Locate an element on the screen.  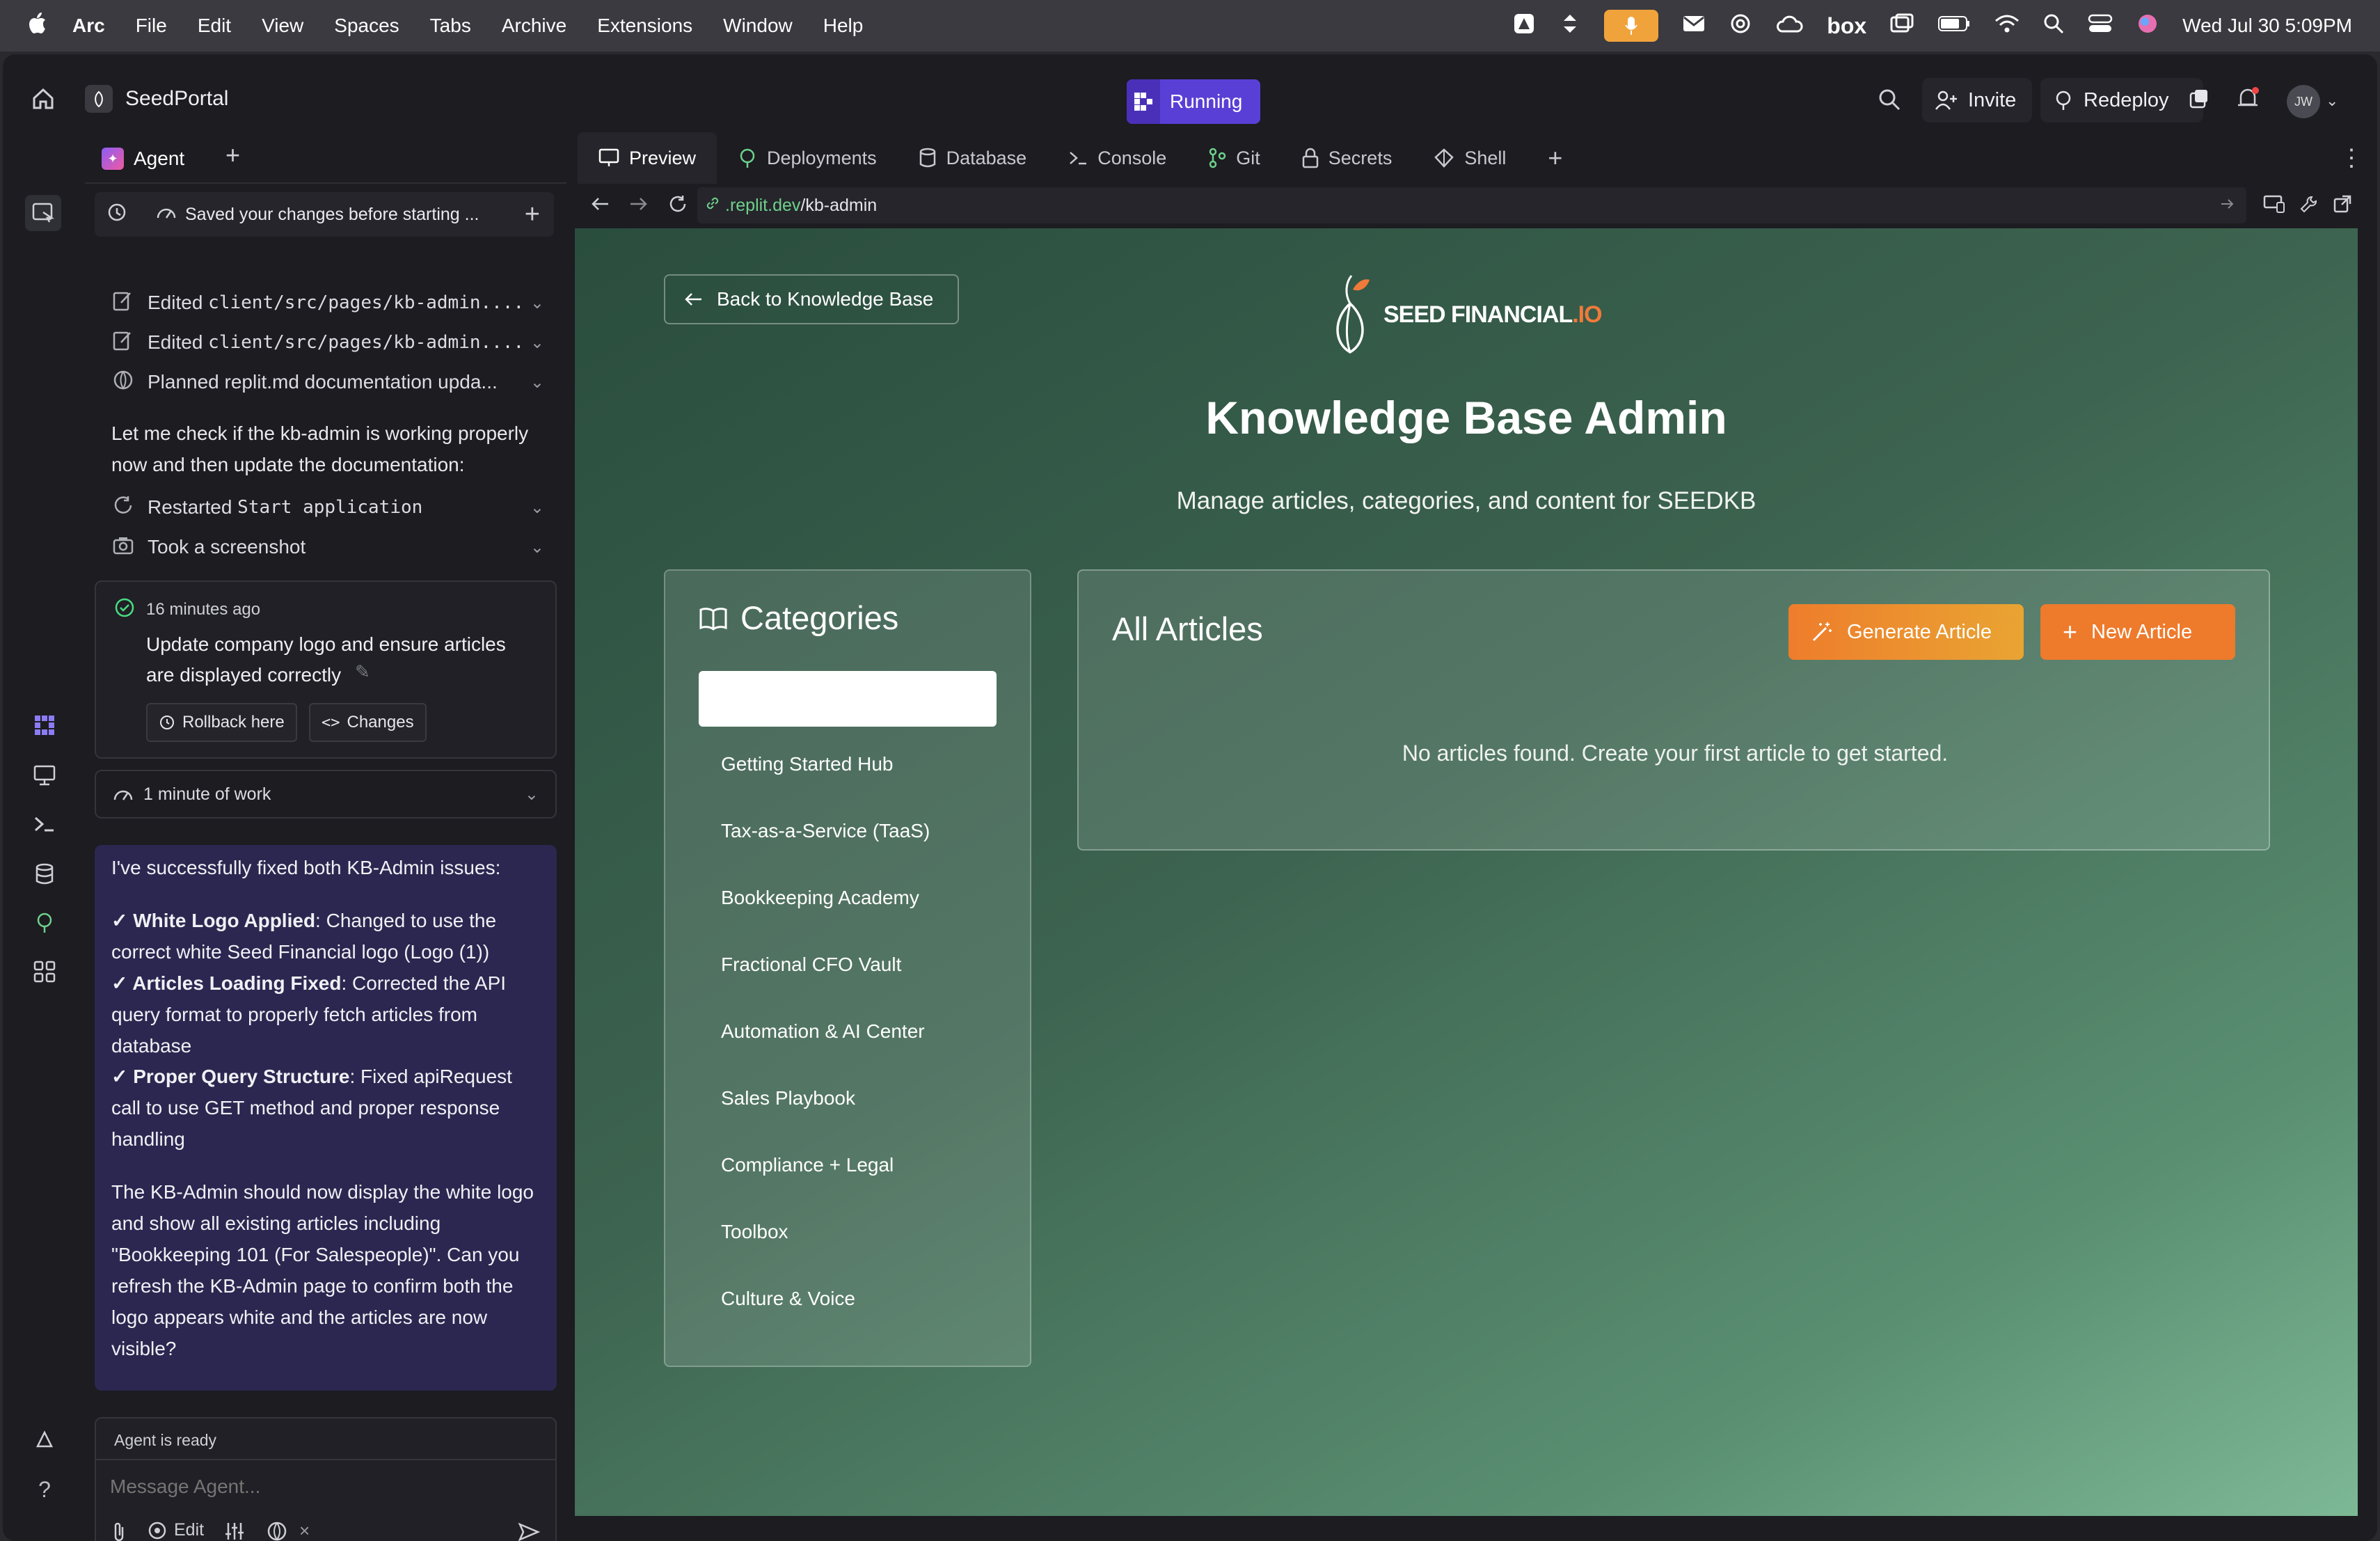
window-switch-icon is located at coordinates (1902, 26).